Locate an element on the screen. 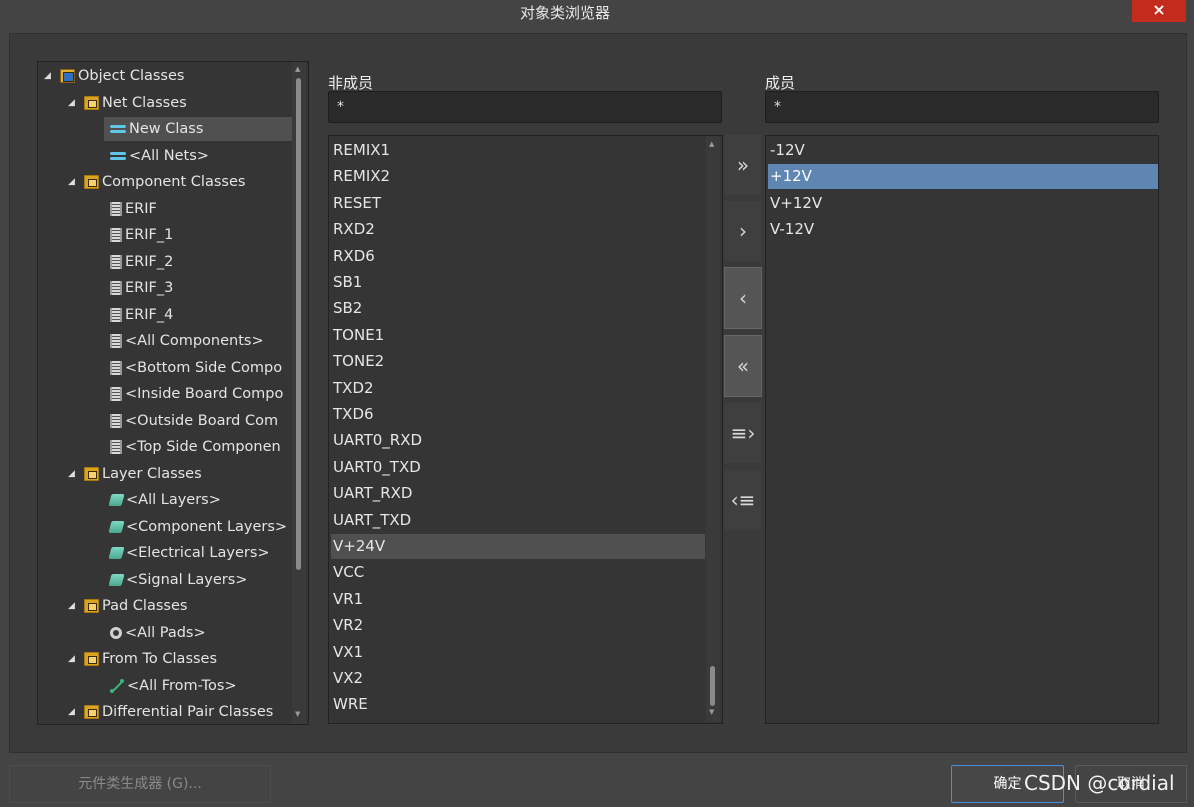 This screenshot has width=1194, height=807. tree-item-label: Component Classes is located at coordinates (174, 182).